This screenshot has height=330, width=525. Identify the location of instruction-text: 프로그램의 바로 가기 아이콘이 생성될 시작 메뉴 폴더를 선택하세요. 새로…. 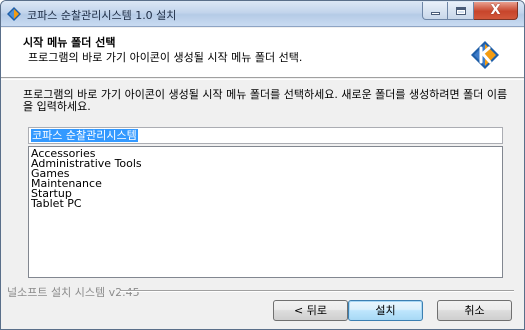
(265, 100).